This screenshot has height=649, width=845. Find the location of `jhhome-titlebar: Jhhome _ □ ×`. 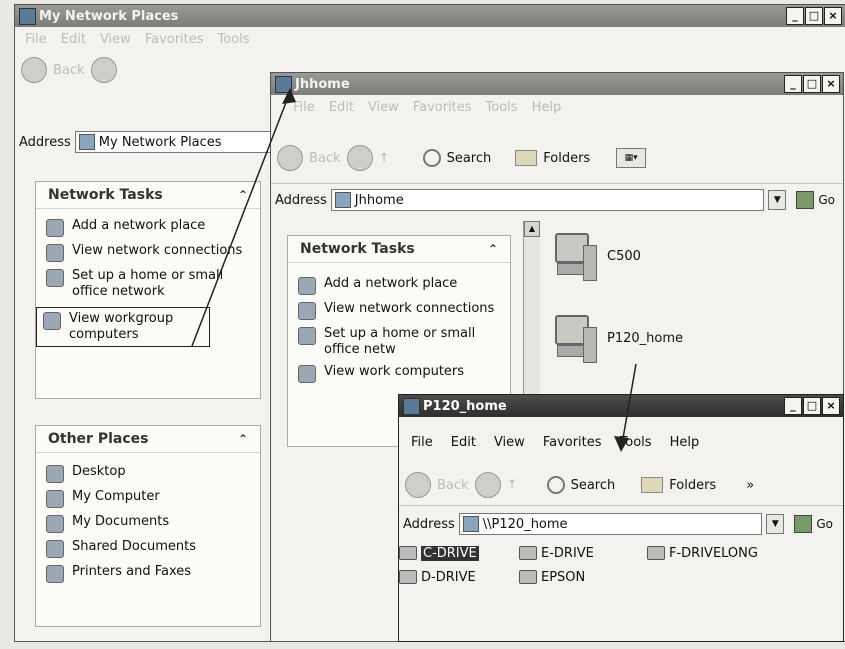

jhhome-titlebar: Jhhome _ □ × is located at coordinates (557, 84).